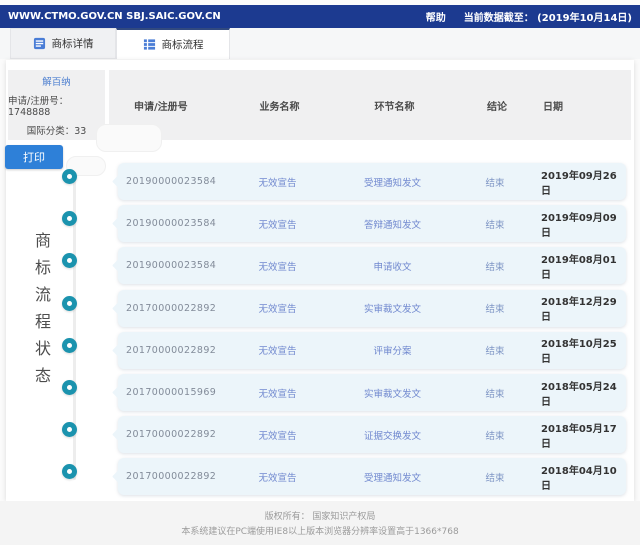 The height and width of the screenshot is (545, 640). I want to click on cell-date: 2019年09月26日, so click(579, 183).